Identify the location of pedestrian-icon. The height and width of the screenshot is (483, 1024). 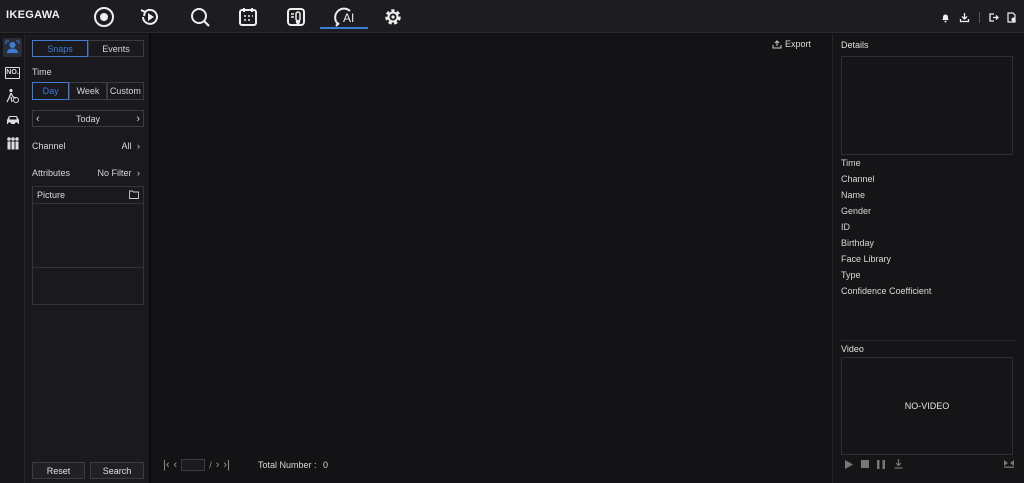
(12, 95).